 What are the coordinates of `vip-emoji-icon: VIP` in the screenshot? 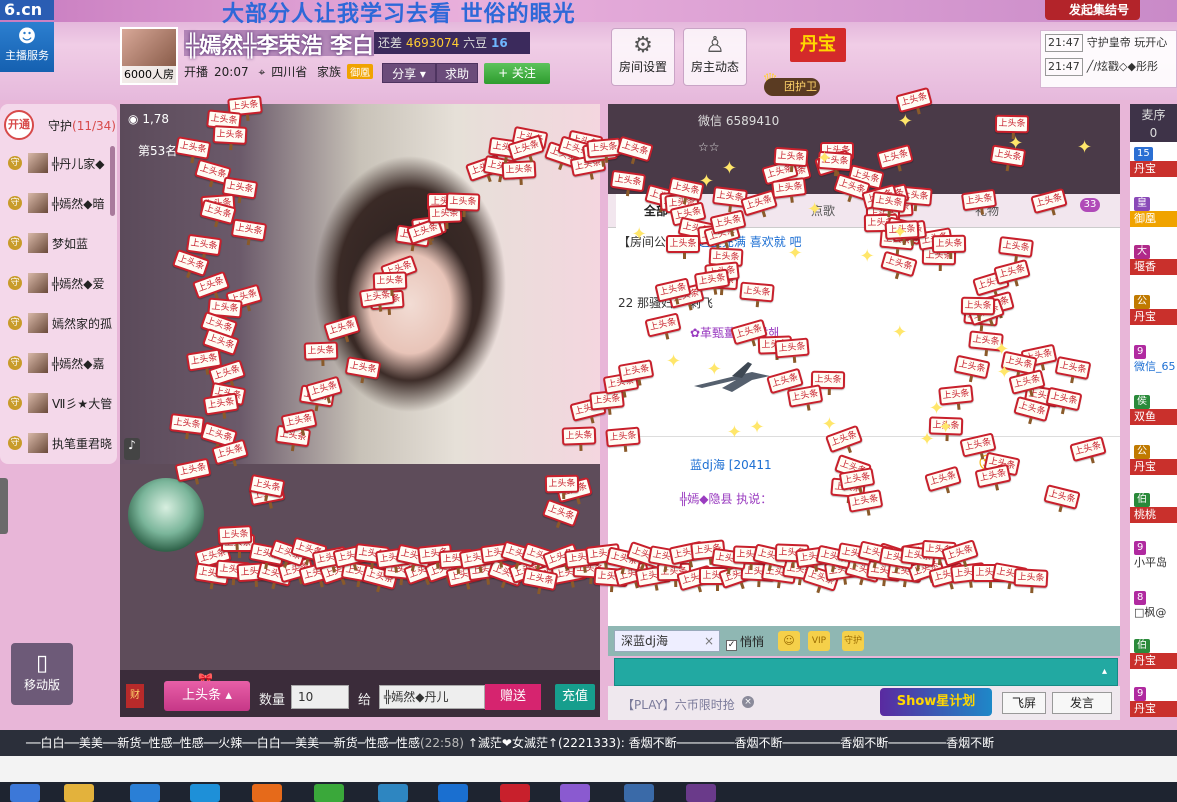 It's located at (819, 641).